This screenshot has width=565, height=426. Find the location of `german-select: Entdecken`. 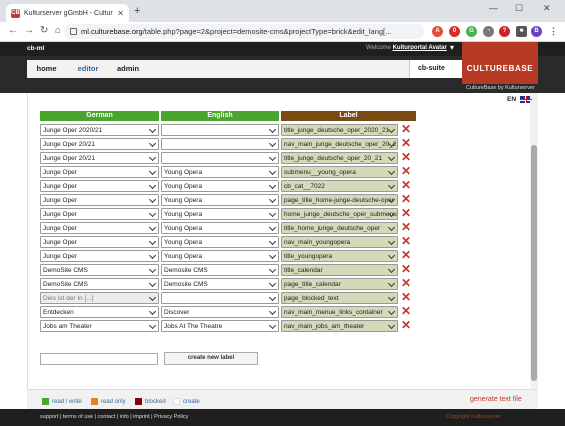

german-select: Entdecken is located at coordinates (99, 312).